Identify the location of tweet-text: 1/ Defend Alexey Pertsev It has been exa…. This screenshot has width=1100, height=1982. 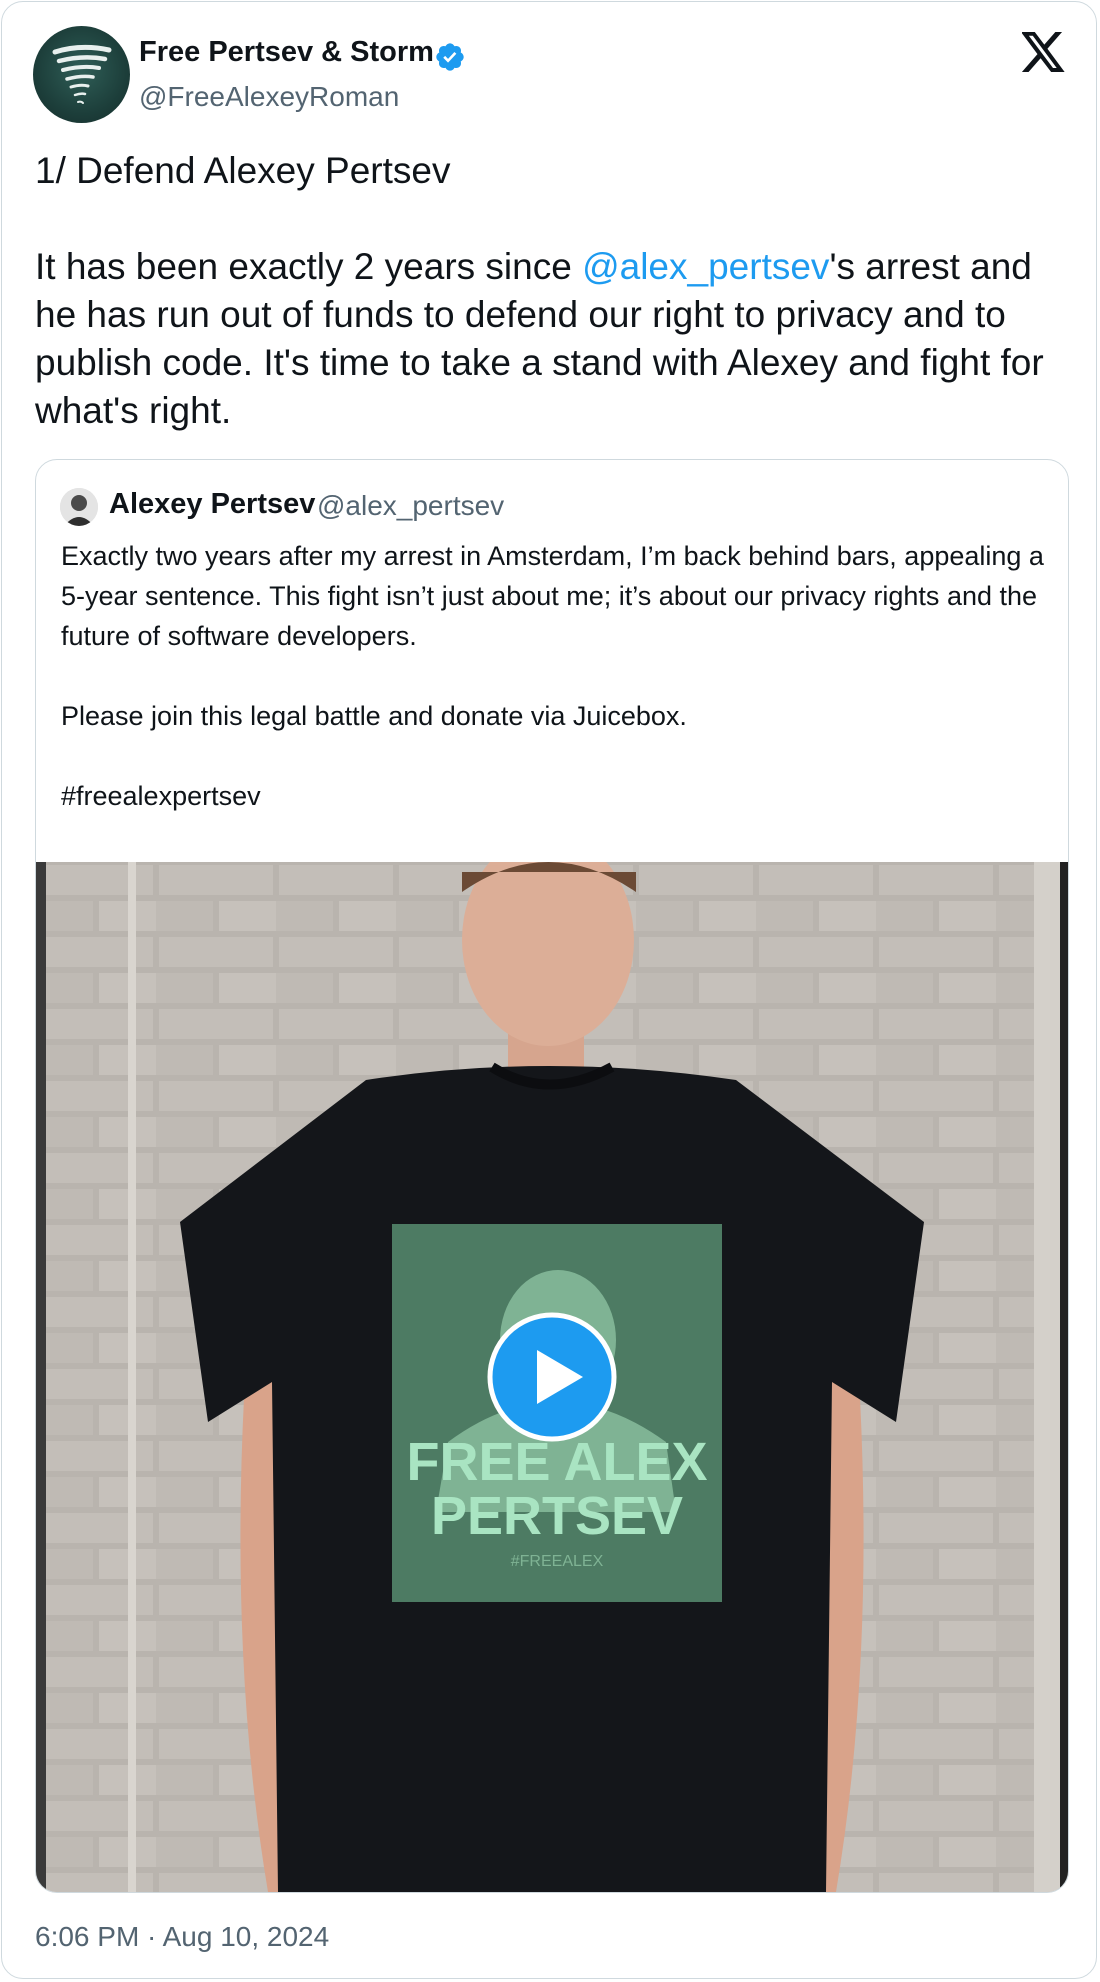
(550, 291).